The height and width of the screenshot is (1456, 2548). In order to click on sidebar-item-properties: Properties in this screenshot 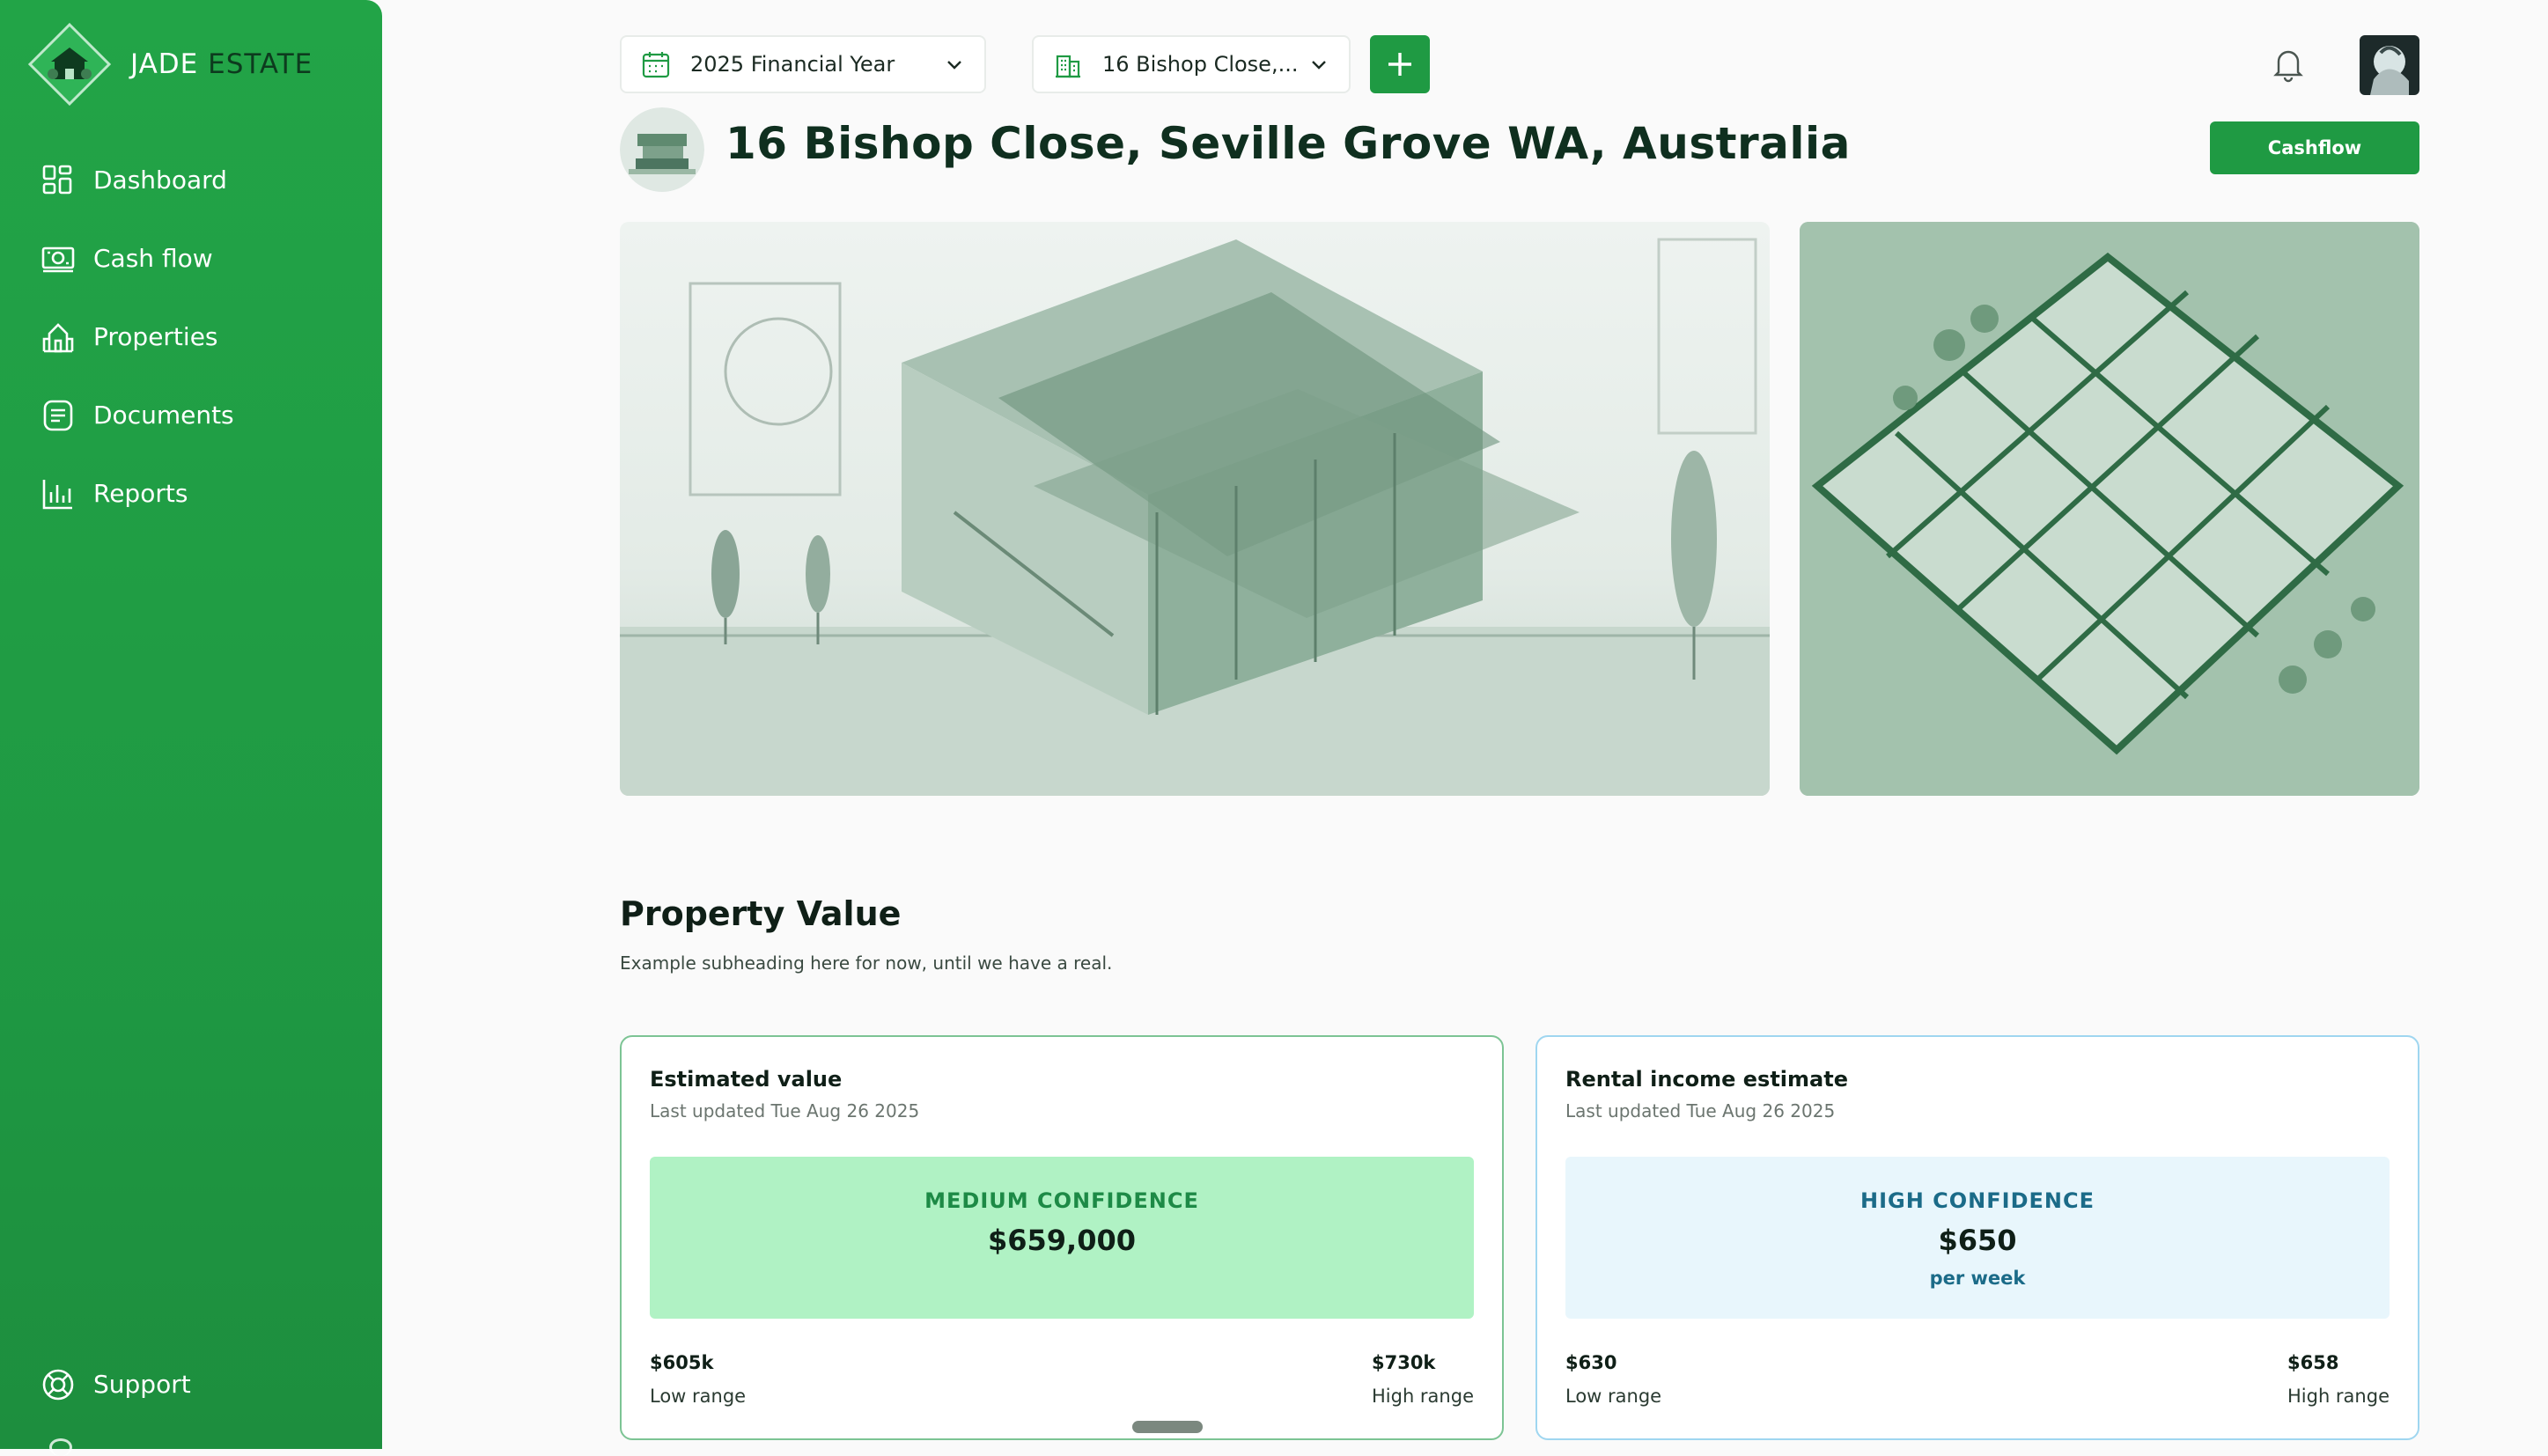, I will do `click(137, 337)`.